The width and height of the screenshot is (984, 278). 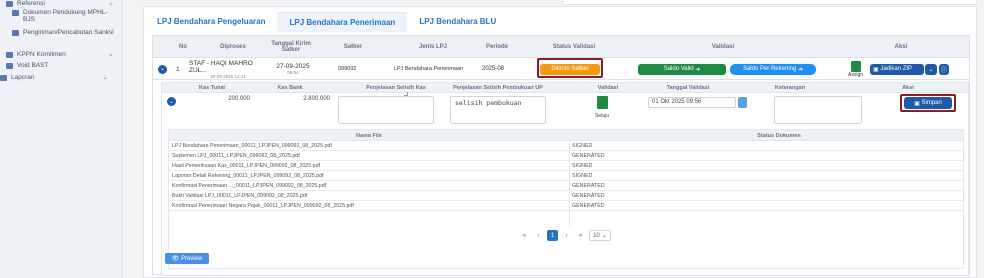 What do you see at coordinates (291, 47) in the screenshot?
I see `col-tanggal-kirim: Tanggal Kirim Satker` at bounding box center [291, 47].